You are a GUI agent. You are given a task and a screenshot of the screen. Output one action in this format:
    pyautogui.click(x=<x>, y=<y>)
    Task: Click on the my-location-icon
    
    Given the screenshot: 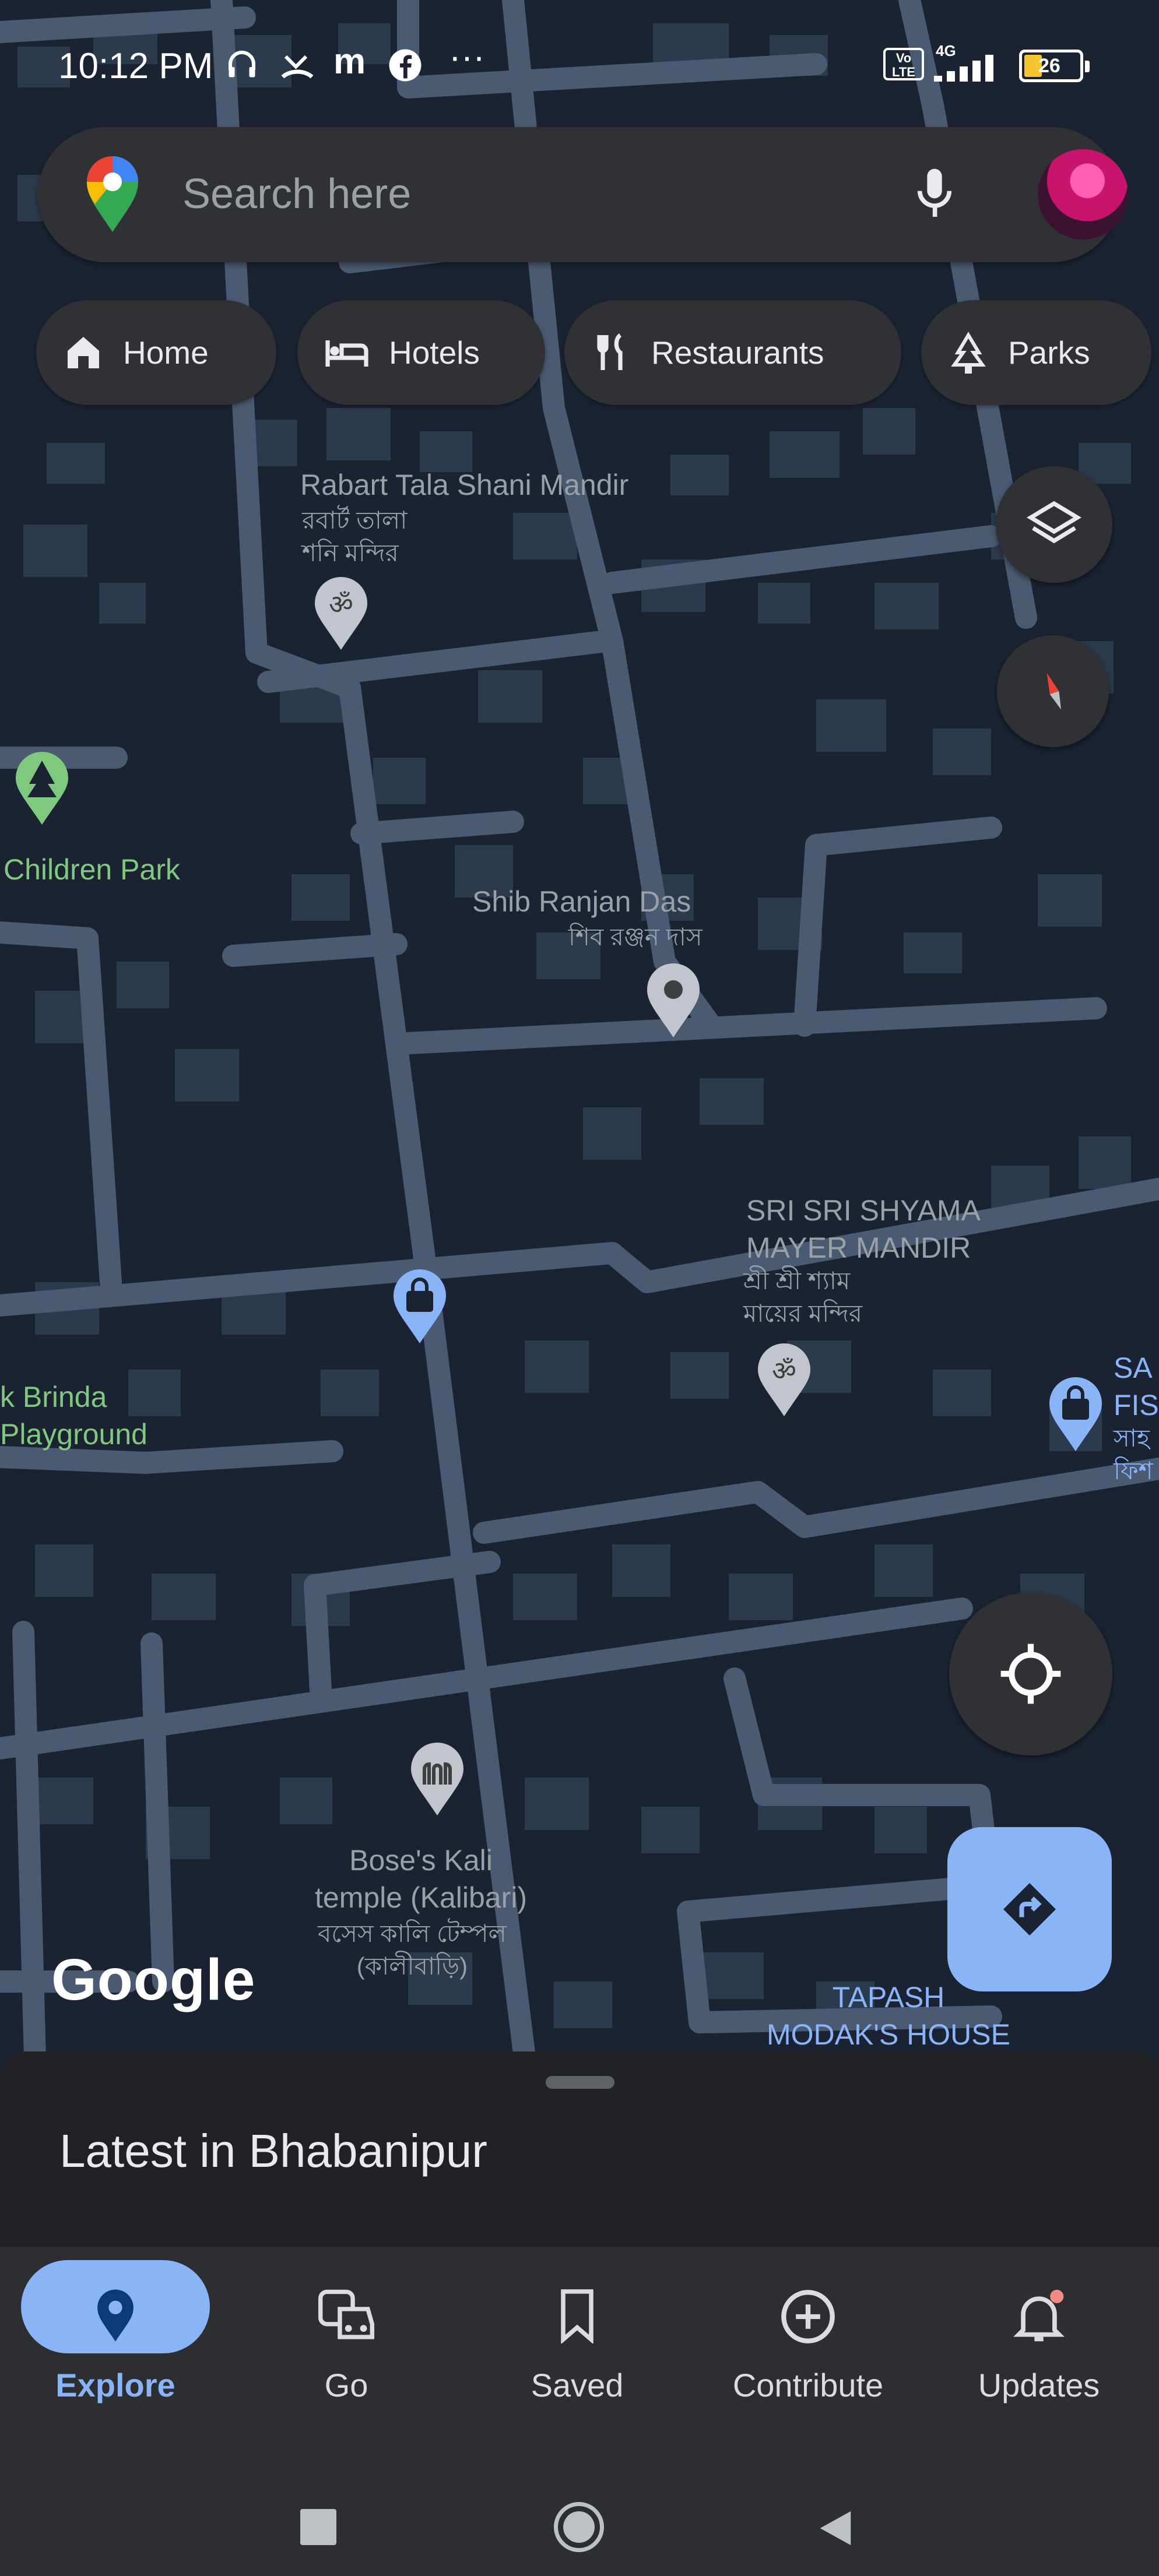 What is the action you would take?
    pyautogui.click(x=1030, y=1674)
    